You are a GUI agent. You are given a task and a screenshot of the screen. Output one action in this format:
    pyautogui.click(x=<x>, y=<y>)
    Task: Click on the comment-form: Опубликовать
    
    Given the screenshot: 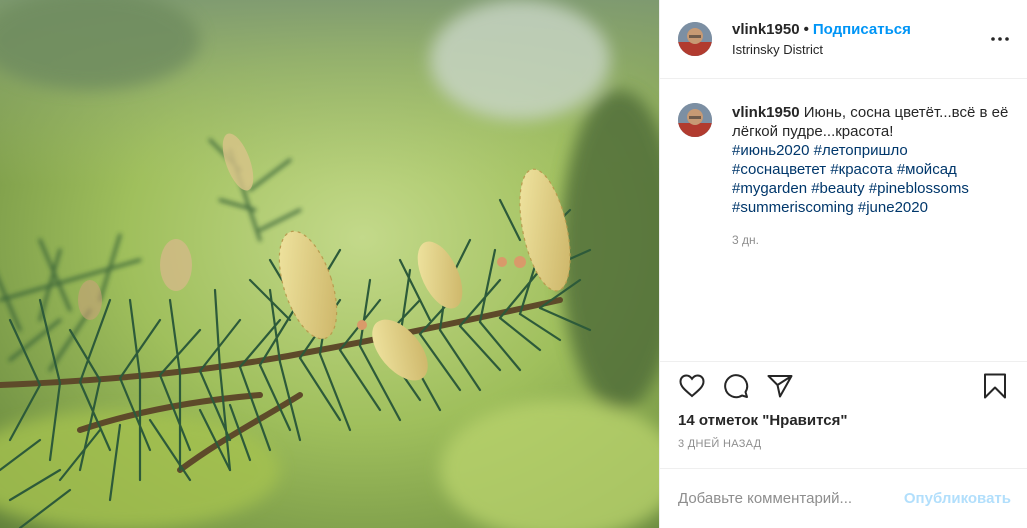 What is the action you would take?
    pyautogui.click(x=843, y=498)
    